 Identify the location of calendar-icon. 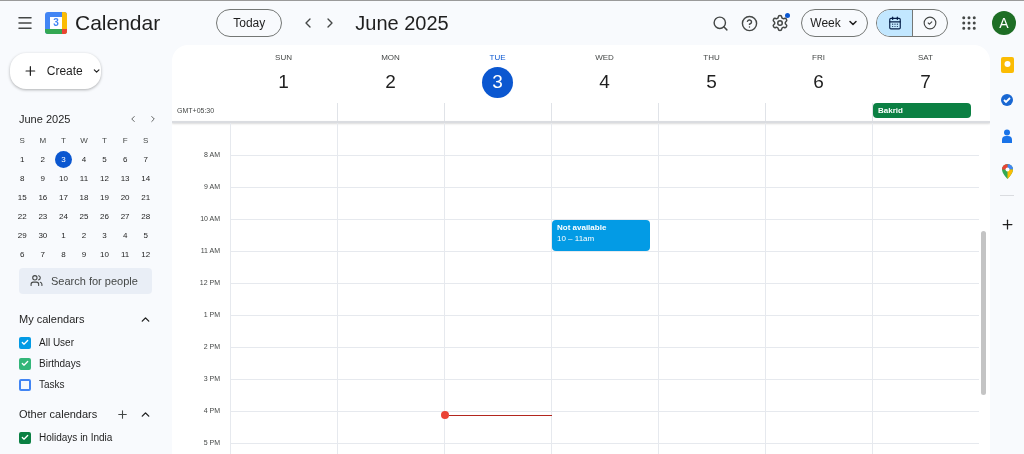
(894, 23).